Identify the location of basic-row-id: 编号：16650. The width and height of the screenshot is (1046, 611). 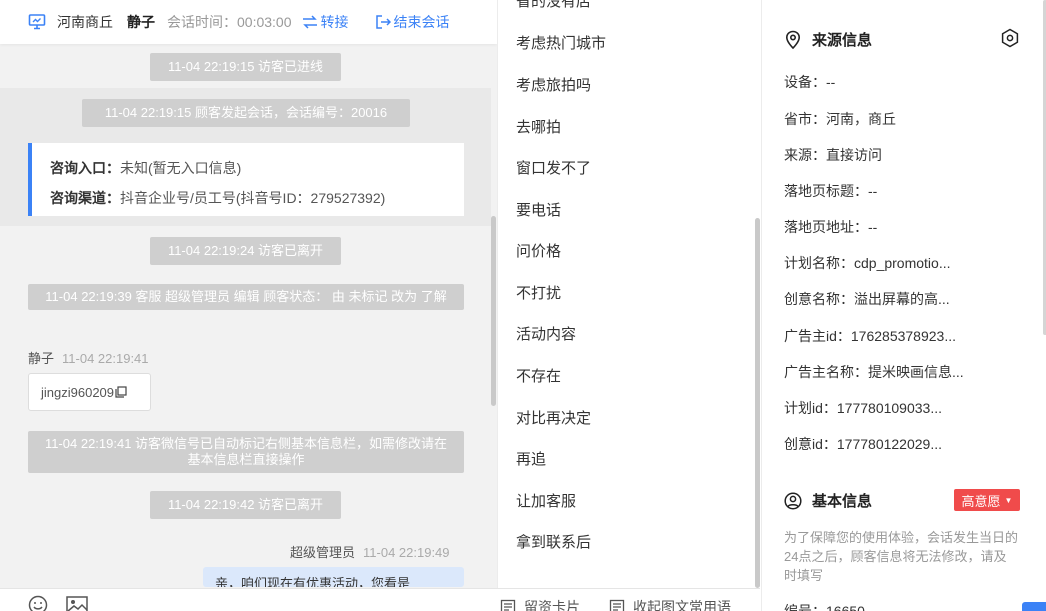
(824, 606).